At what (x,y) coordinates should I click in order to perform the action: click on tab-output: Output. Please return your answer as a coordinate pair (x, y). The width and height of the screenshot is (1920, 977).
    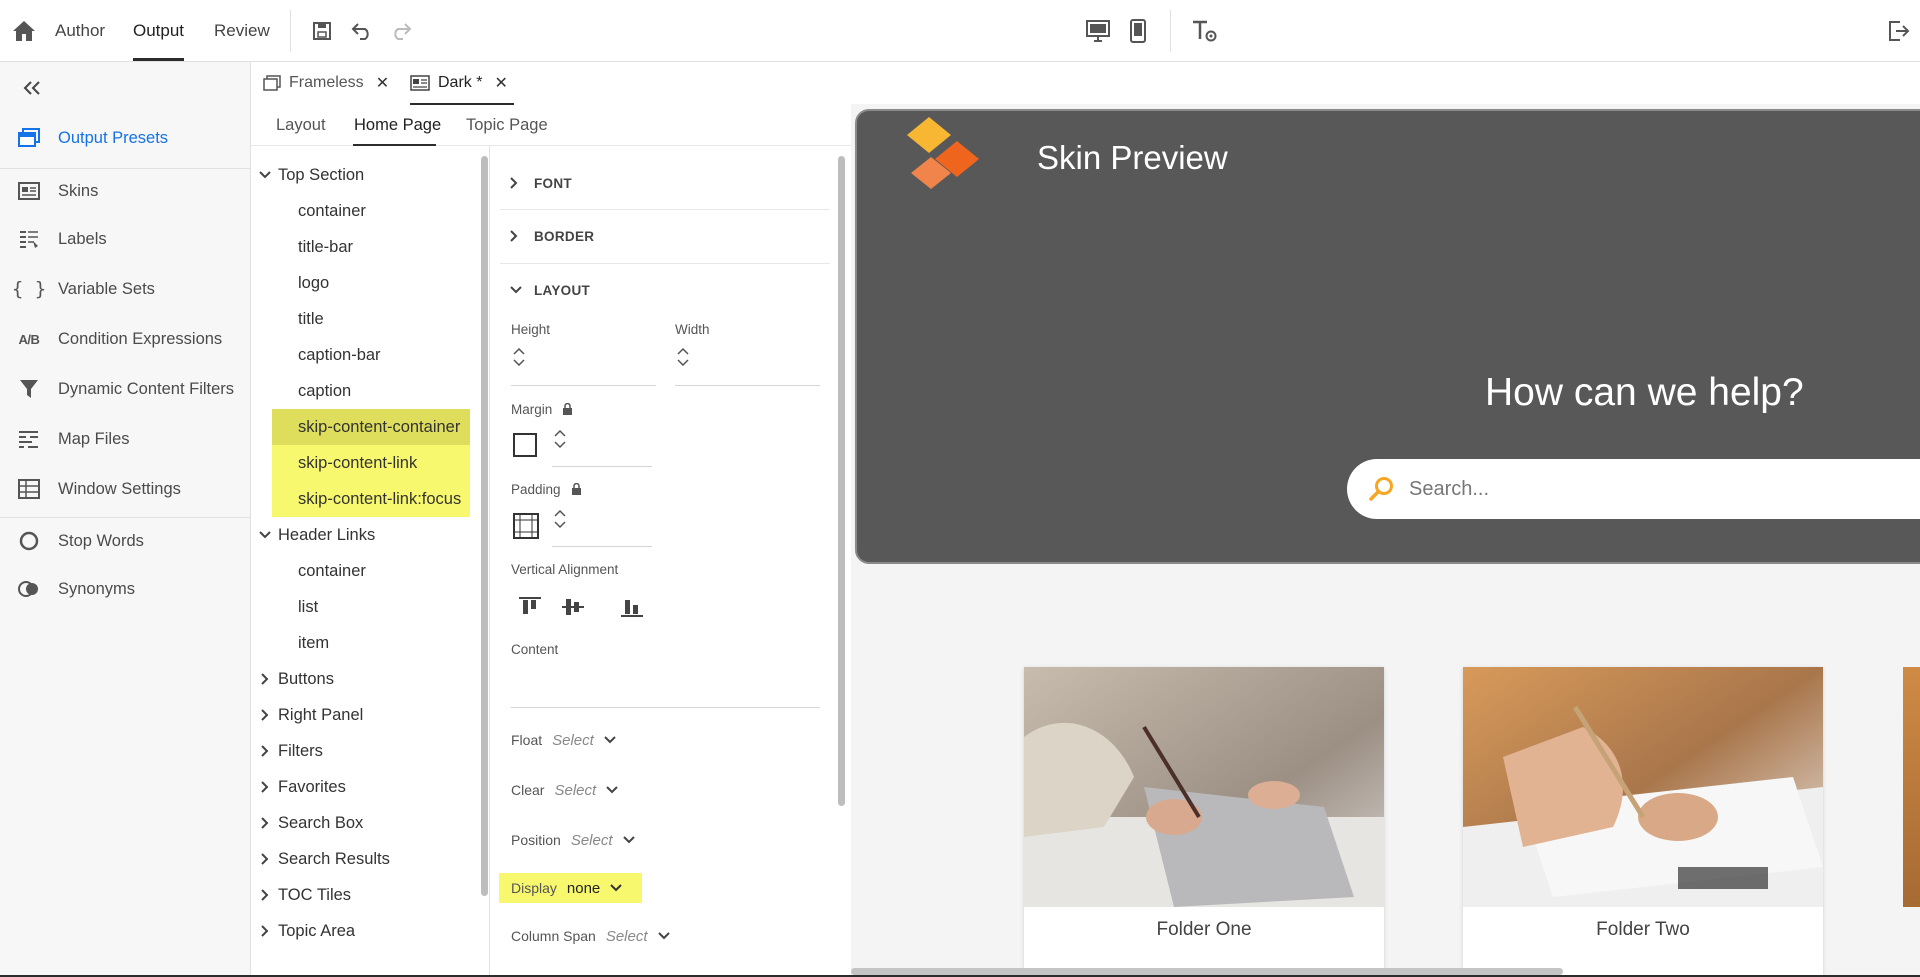
    Looking at the image, I should click on (158, 31).